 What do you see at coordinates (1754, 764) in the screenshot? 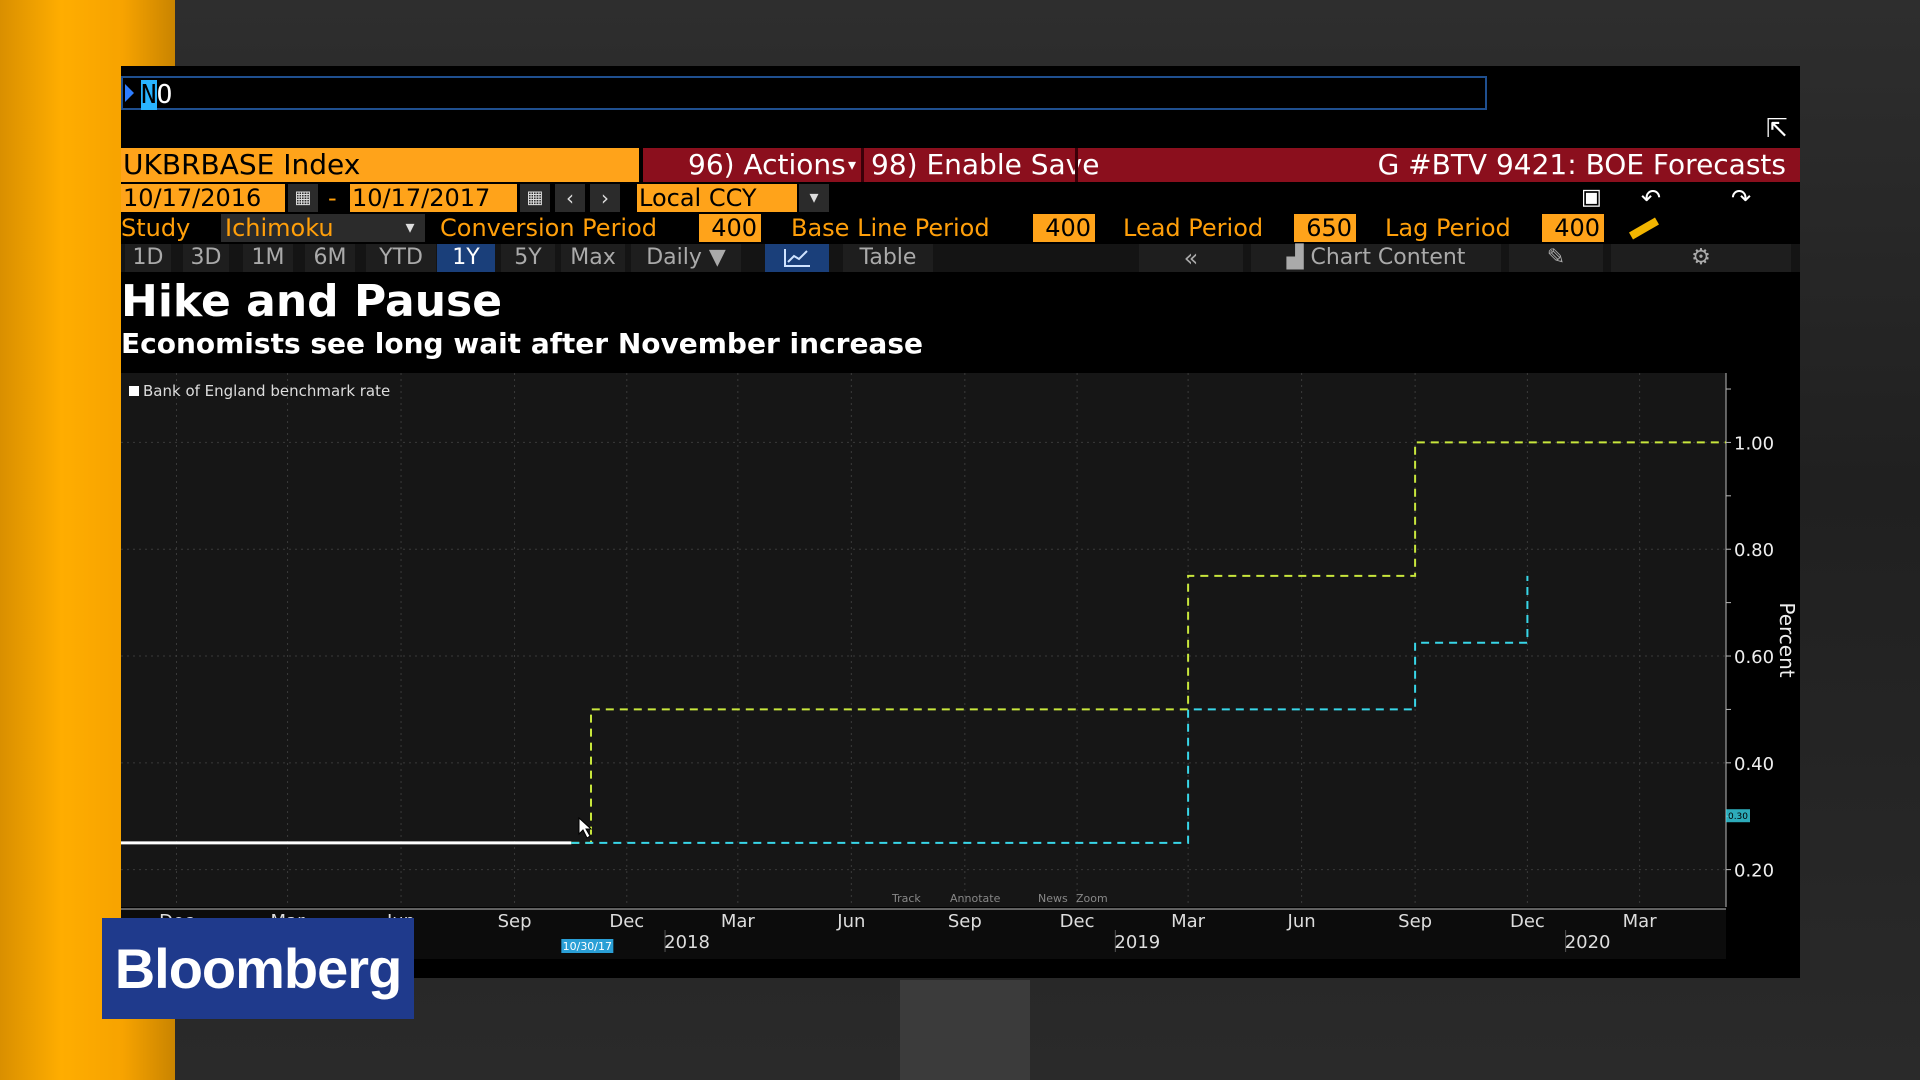
I see `y-tick-label: 0.40` at bounding box center [1754, 764].